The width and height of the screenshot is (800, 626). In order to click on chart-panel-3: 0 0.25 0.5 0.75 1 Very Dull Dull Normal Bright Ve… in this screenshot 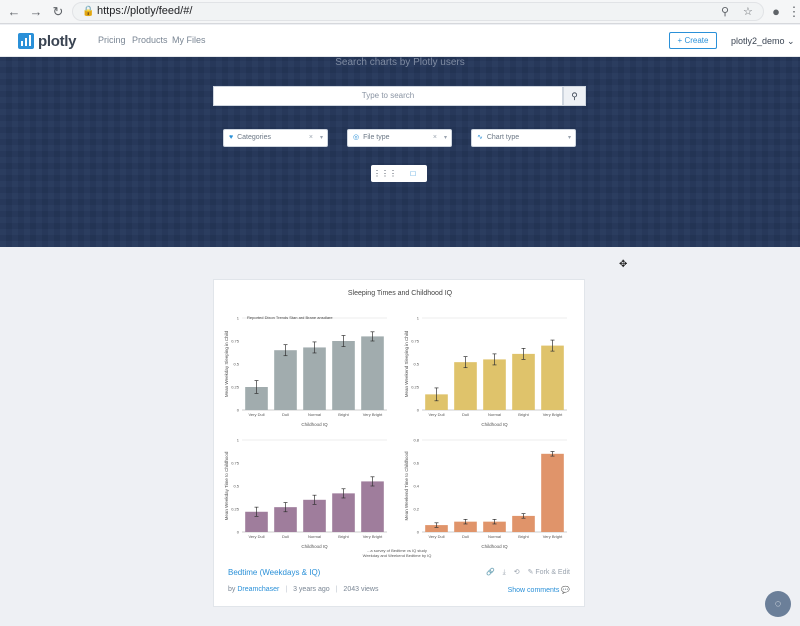, I will do `click(307, 494)`.